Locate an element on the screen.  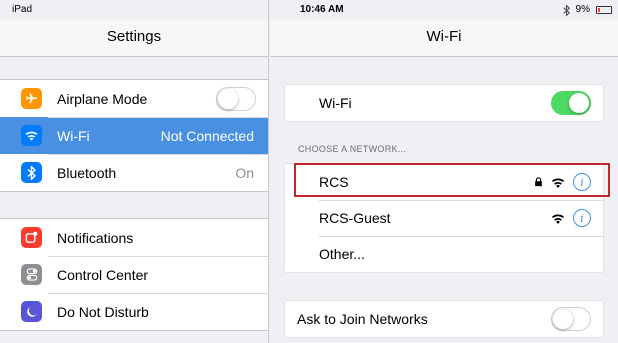
settings-item-wifi: Wi-Fi Not Connected is located at coordinates (134, 135).